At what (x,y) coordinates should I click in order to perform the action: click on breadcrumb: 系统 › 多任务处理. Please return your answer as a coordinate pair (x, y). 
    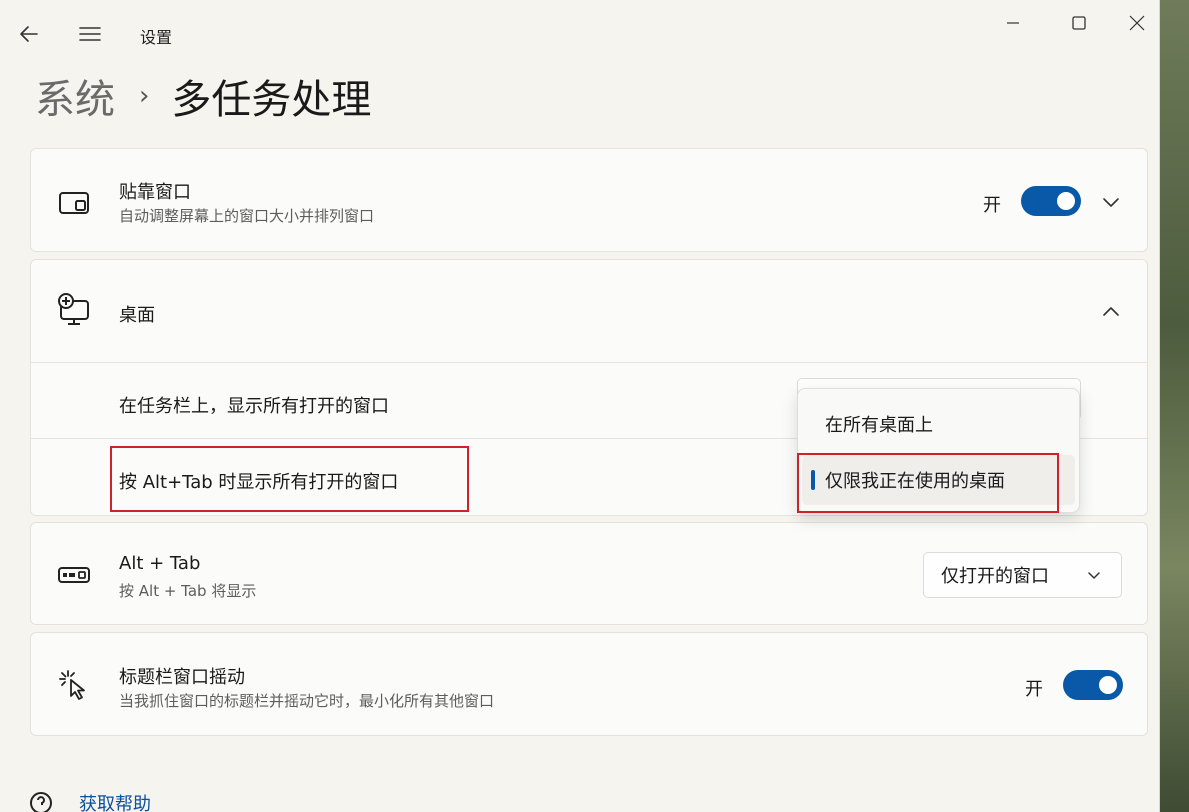
    Looking at the image, I should click on (203, 96).